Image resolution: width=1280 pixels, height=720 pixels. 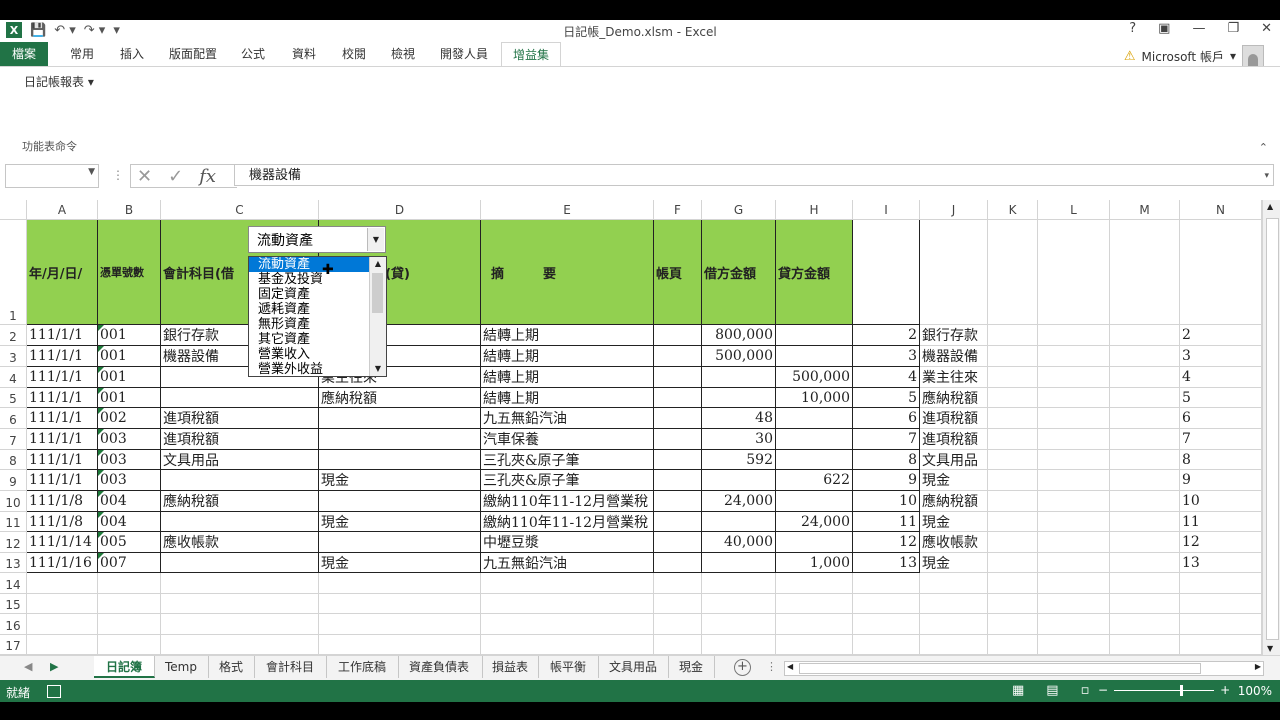 What do you see at coordinates (954, 460) in the screenshot?
I see `cell-j: 文具用品` at bounding box center [954, 460].